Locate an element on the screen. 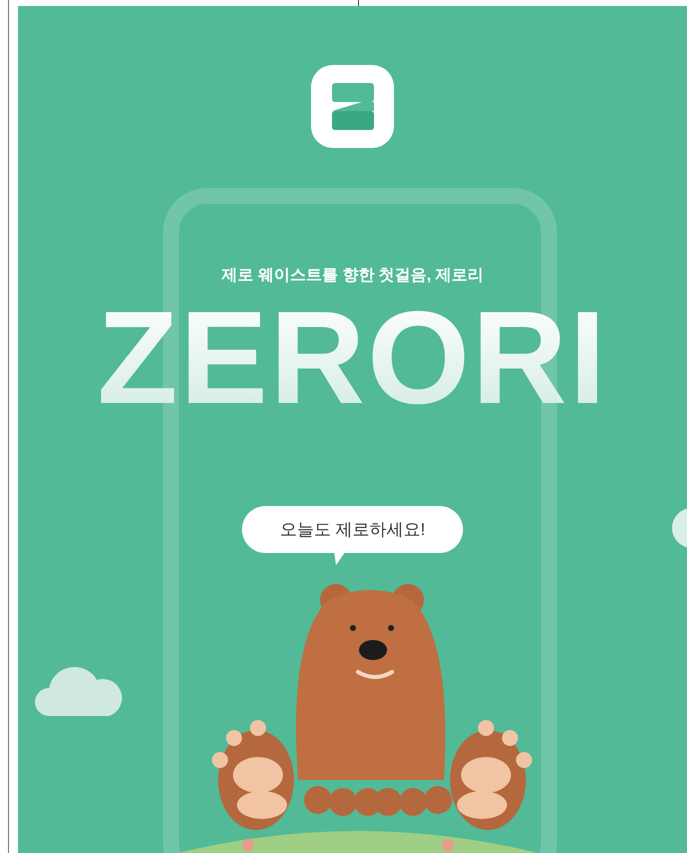 This screenshot has width=687, height=853. tagline: 제로 웨이스트를 향한 첫걸음, 제로리 is located at coordinates (352, 276).